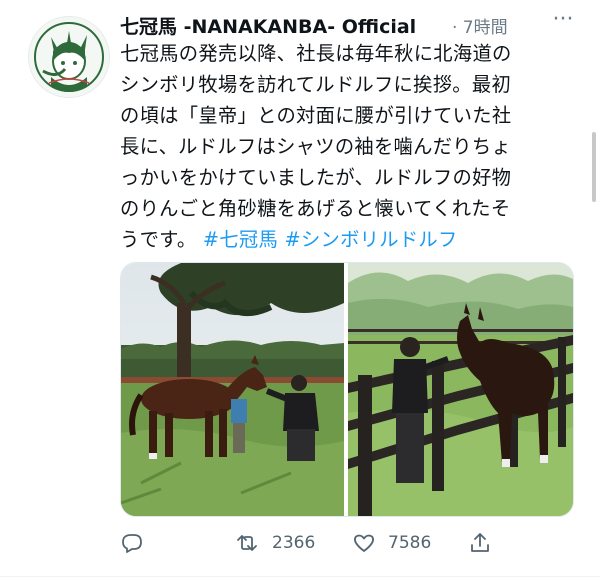 This screenshot has height=586, width=600. Describe the element at coordinates (563, 22) in the screenshot. I see `more-options-icon: ···` at that location.